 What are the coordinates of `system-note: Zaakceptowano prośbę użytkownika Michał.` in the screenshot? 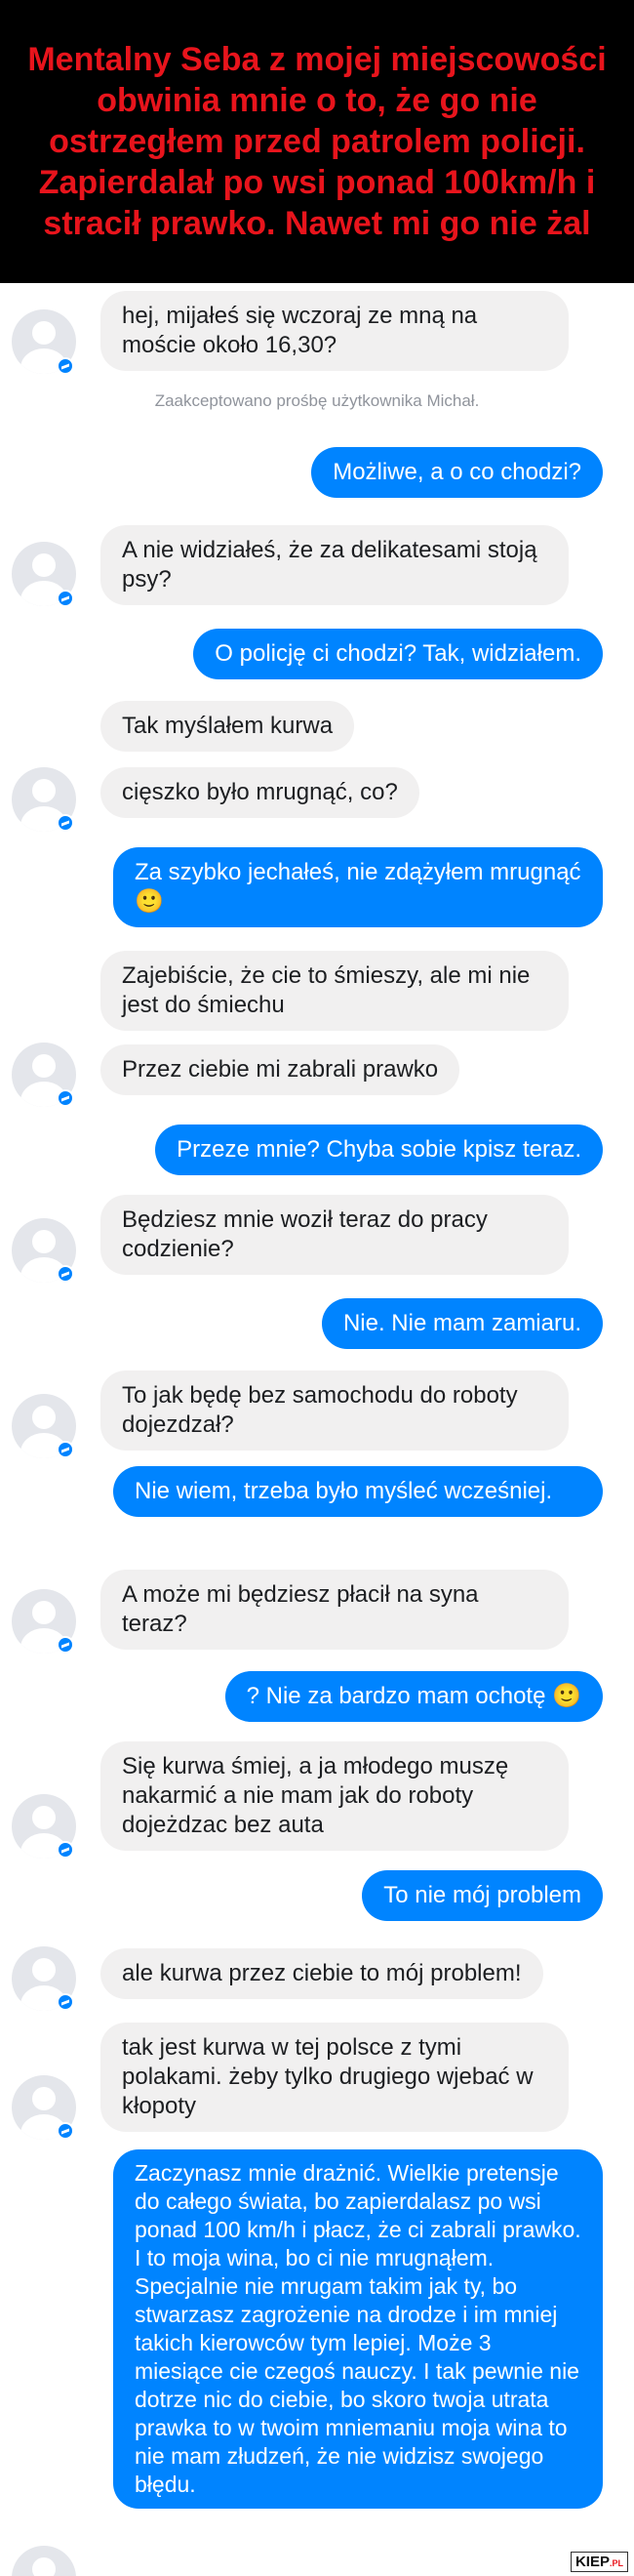 It's located at (317, 400).